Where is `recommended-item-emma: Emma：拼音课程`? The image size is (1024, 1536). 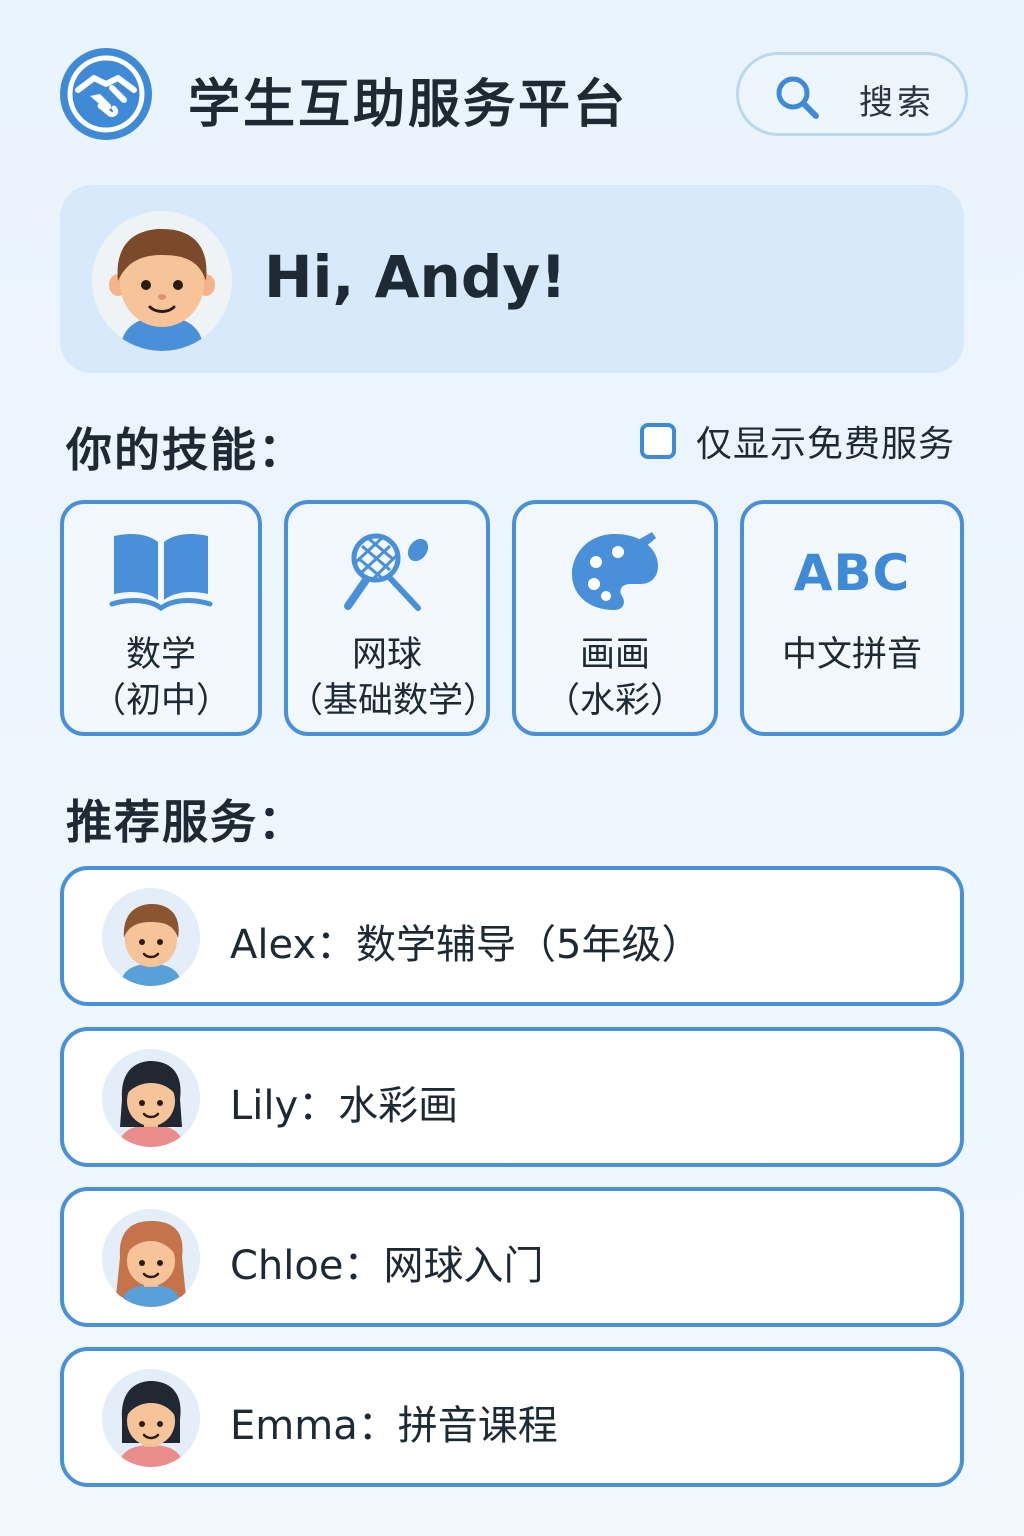
recommended-item-emma: Emma：拼音课程 is located at coordinates (512, 1417).